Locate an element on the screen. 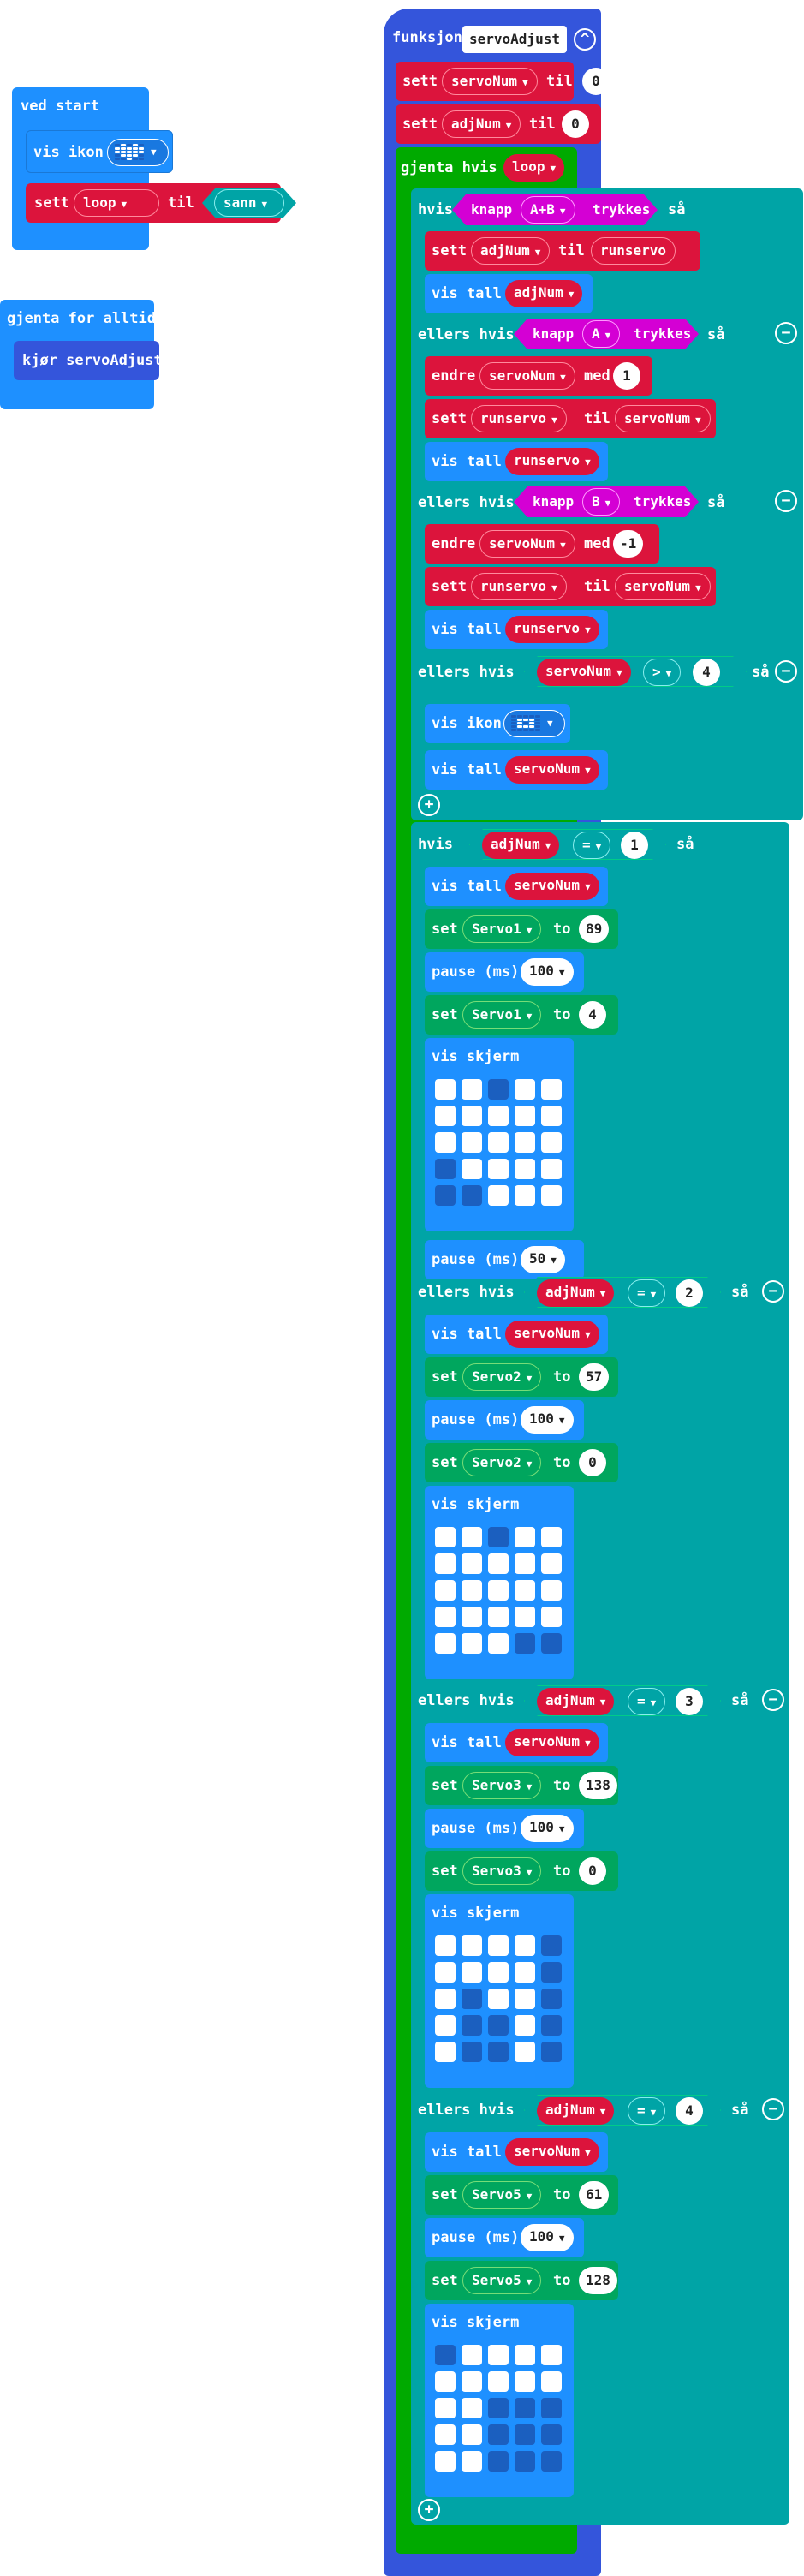  compare-gt: servoNum ▼ > ▼ 4 is located at coordinates (635, 671).